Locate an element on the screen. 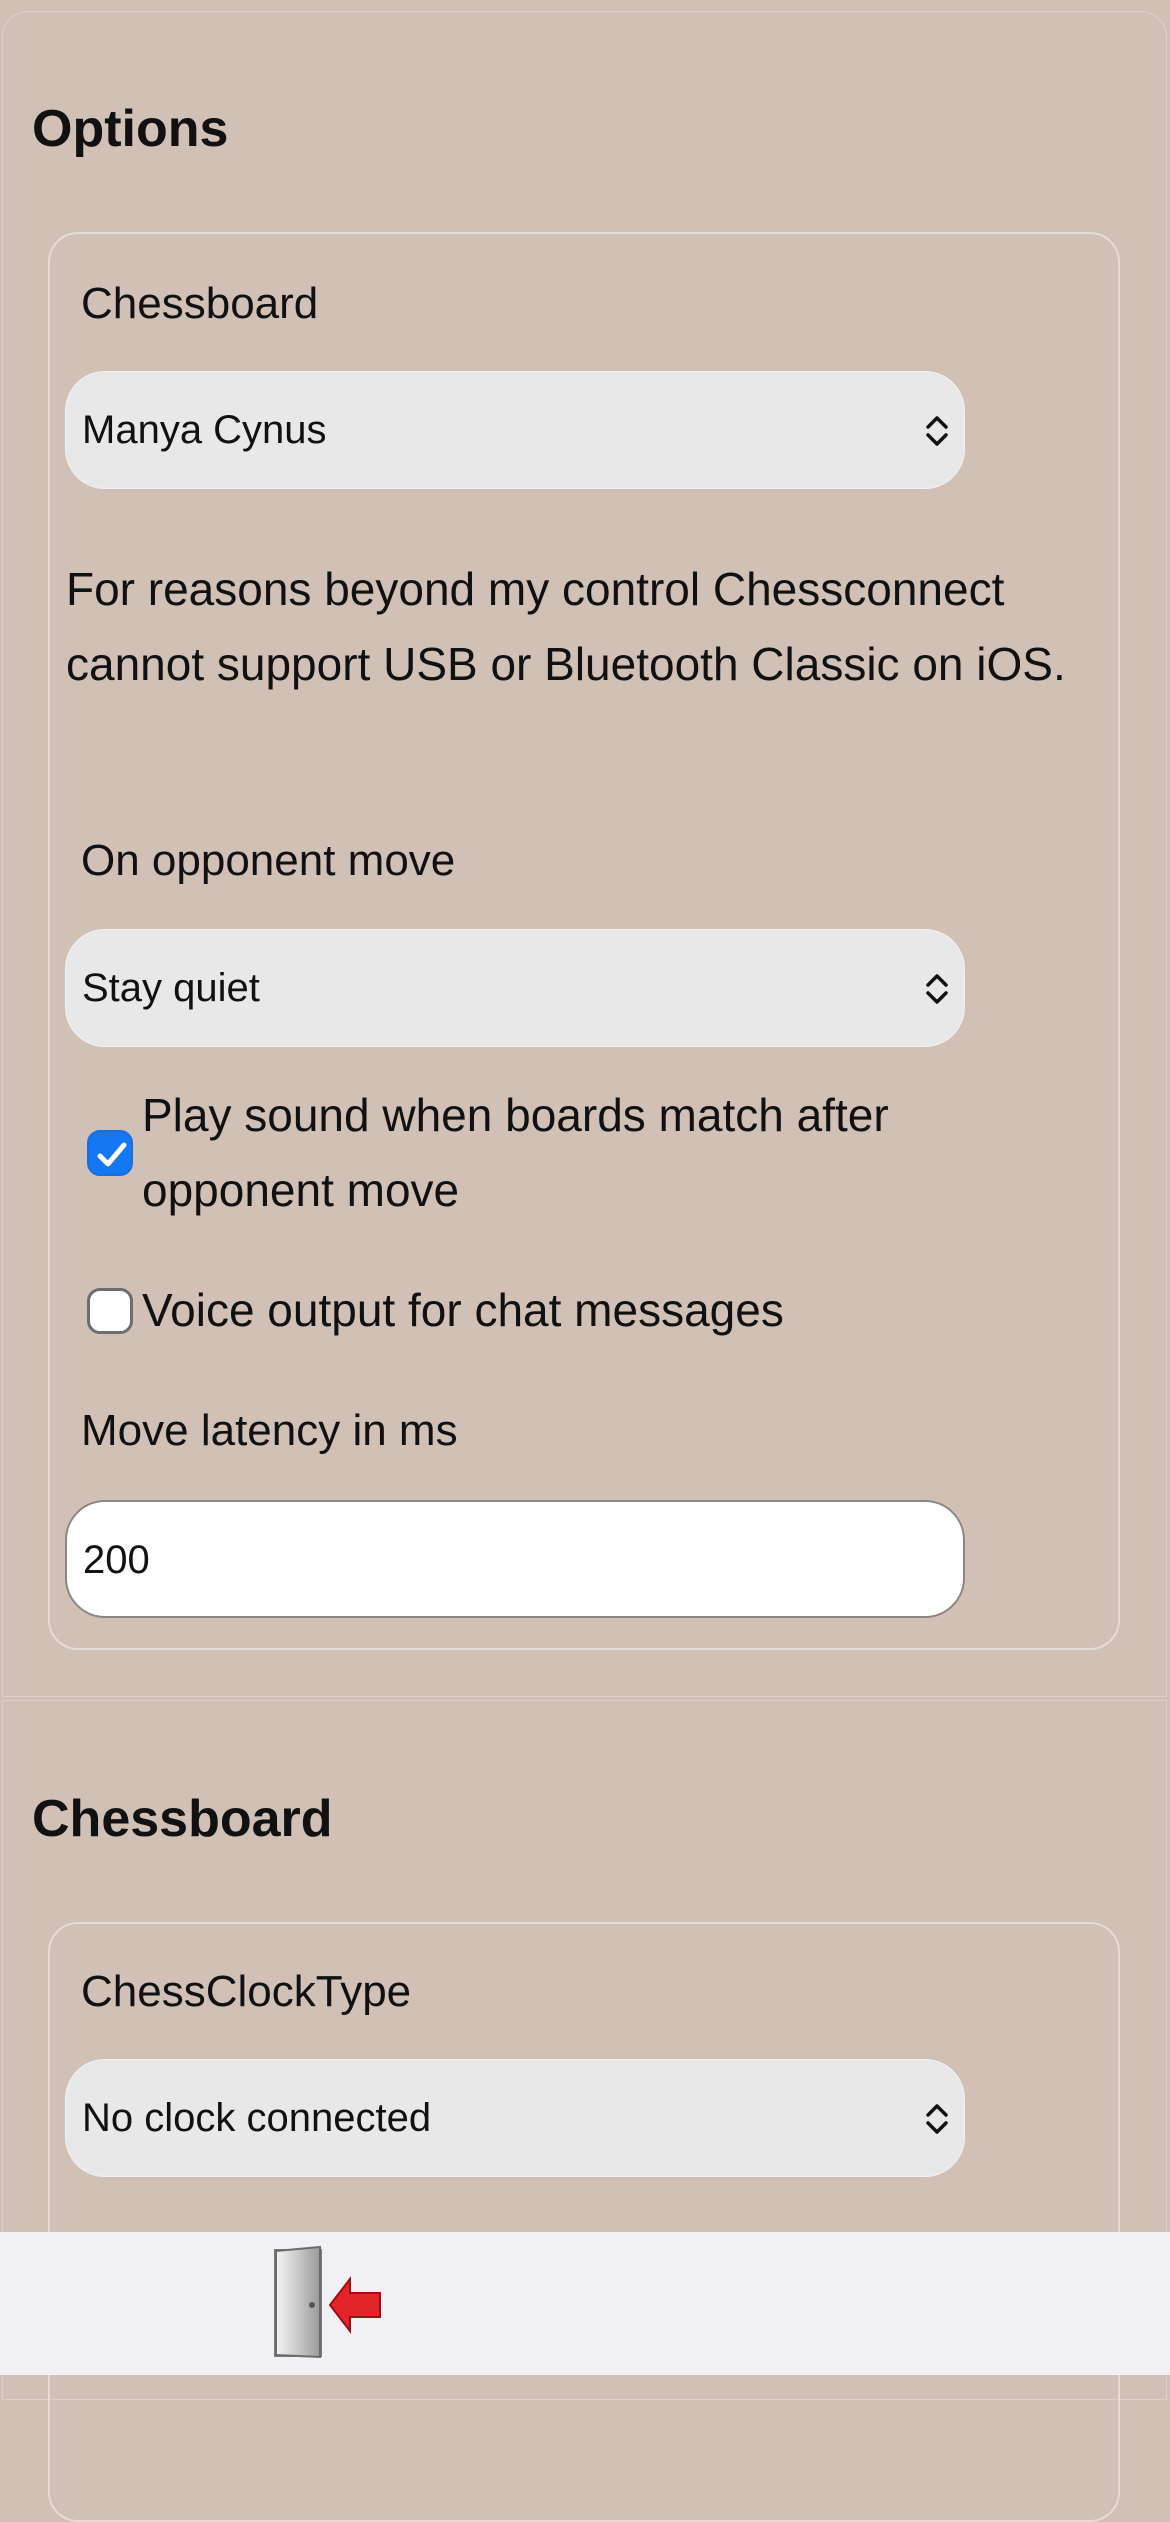 The width and height of the screenshot is (1170, 2522). exit-door-icon is located at coordinates (330, 2304).